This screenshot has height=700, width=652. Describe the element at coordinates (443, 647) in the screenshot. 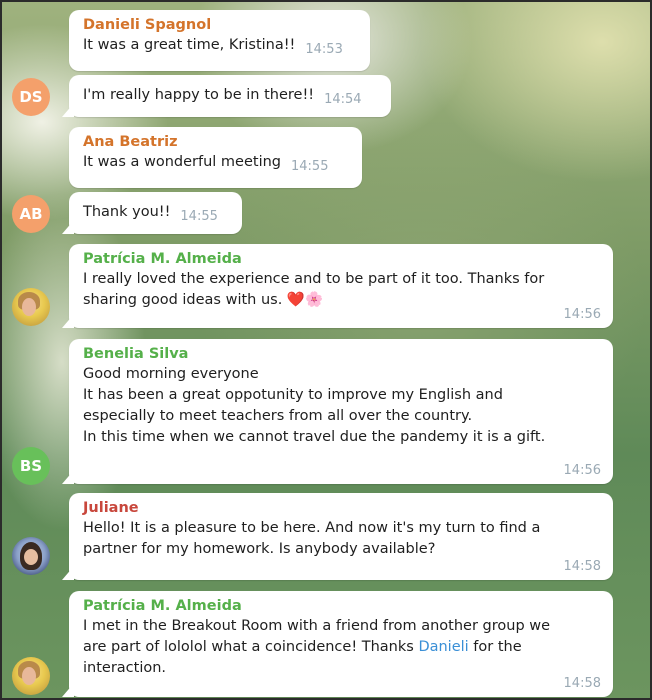

I see `mention-link: Danieli` at that location.